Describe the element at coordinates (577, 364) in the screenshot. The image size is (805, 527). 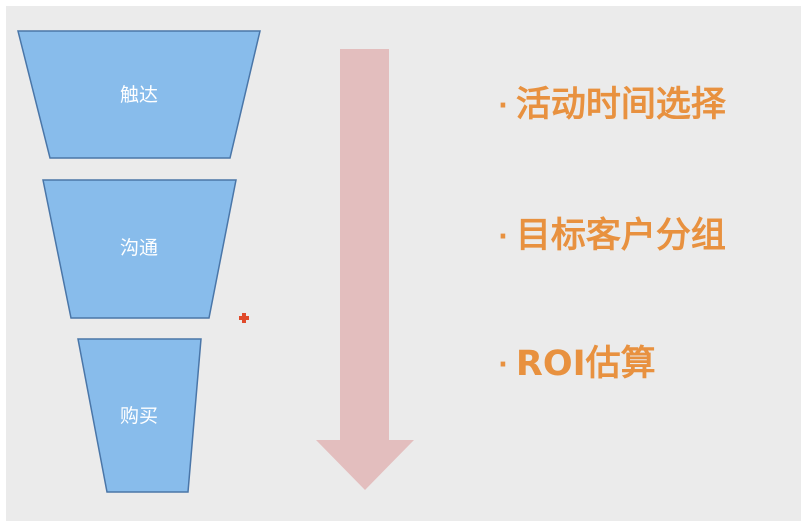
I see `bullet-item-roi-estimate: · ROI估算` at that location.